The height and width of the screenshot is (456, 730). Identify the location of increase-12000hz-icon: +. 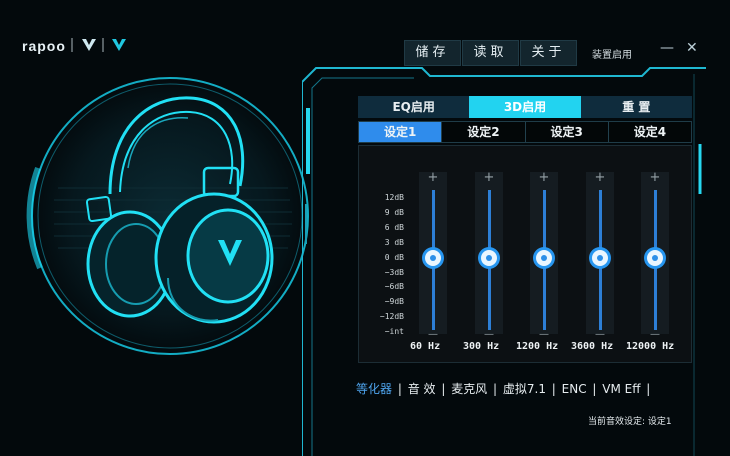
(655, 178).